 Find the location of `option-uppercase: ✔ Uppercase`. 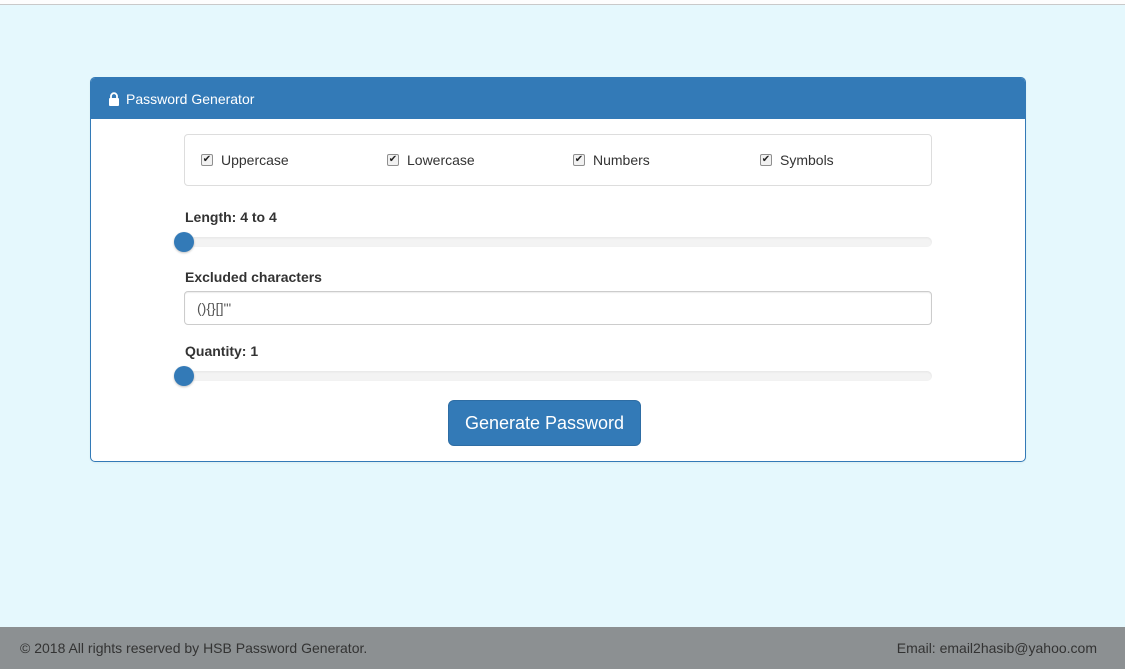

option-uppercase: ✔ Uppercase is located at coordinates (245, 160).